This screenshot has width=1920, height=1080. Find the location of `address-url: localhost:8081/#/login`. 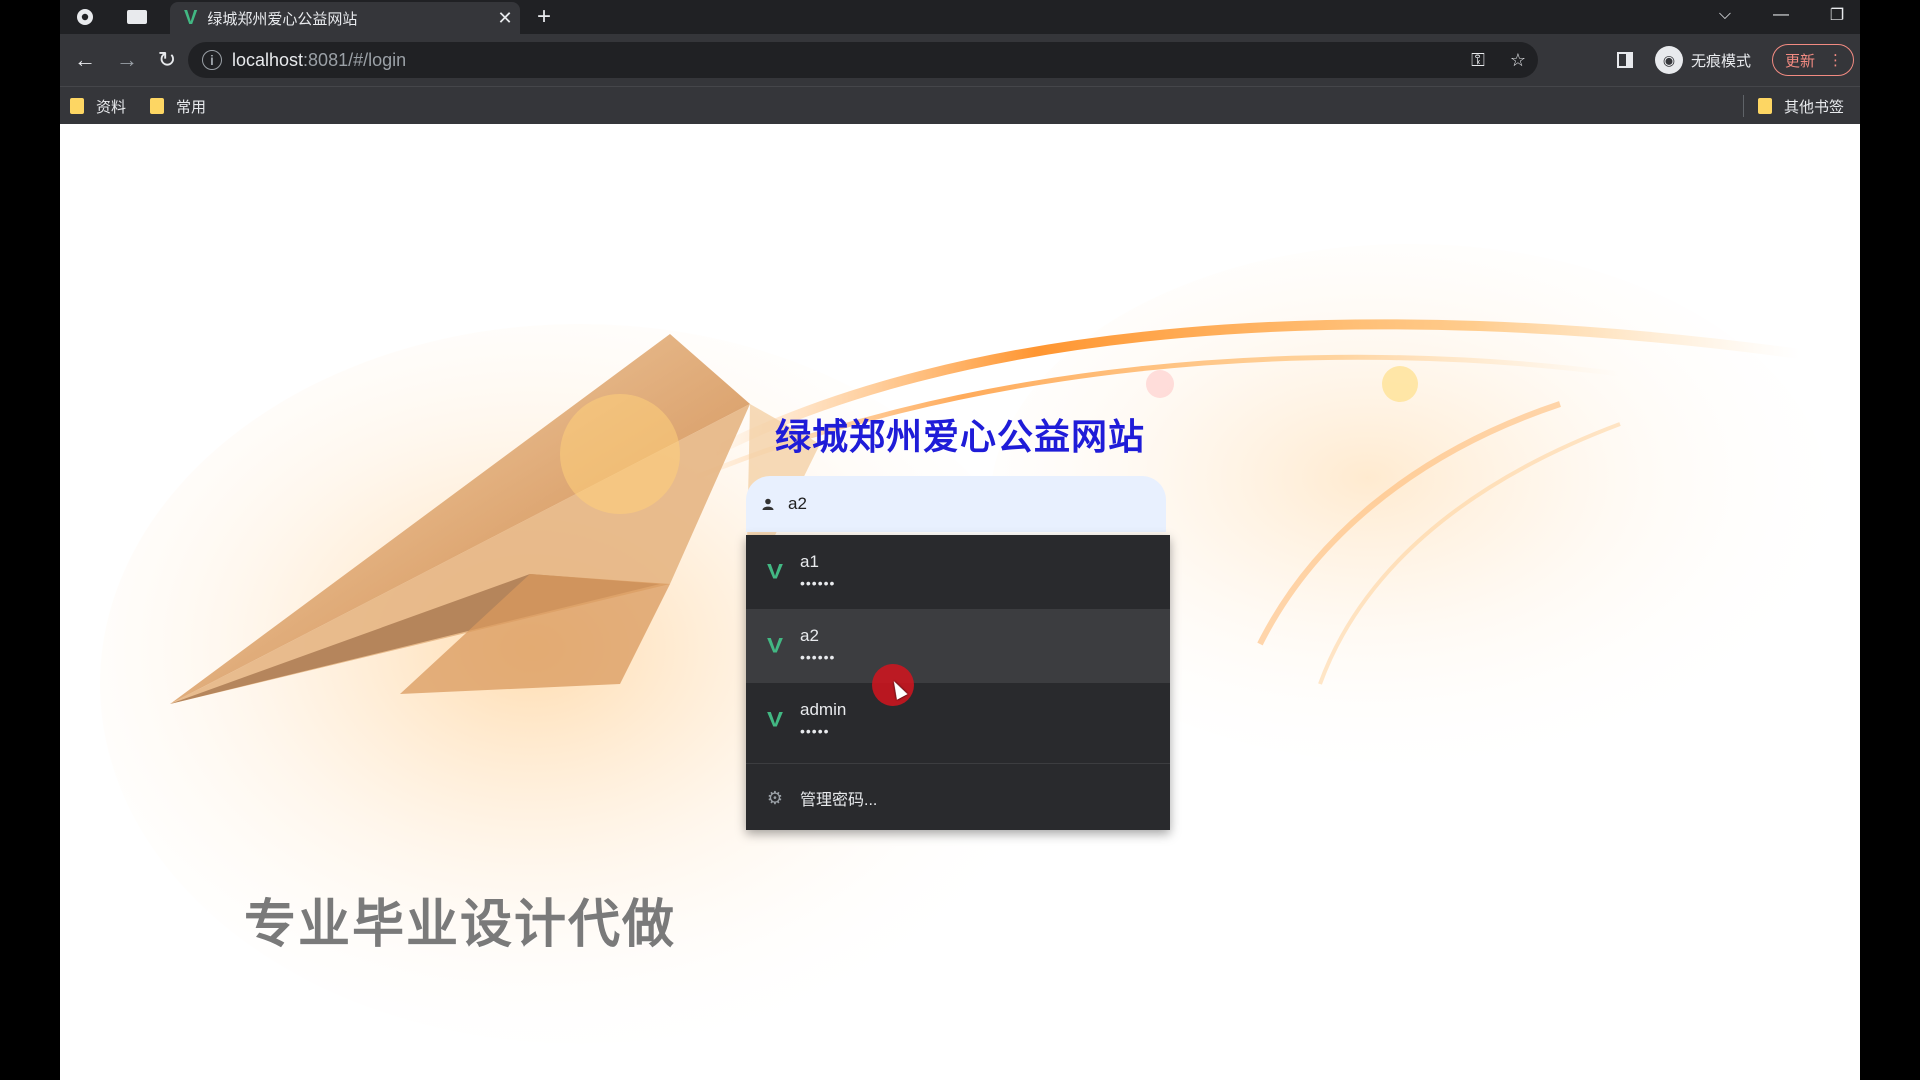

address-url: localhost:8081/#/login is located at coordinates (845, 60).